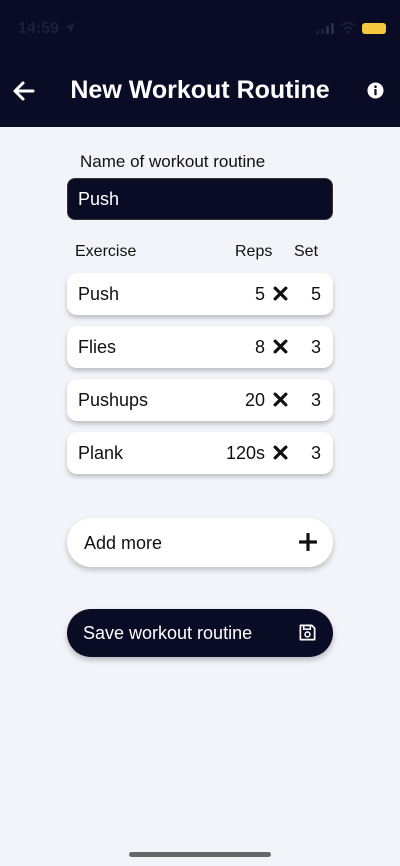 The height and width of the screenshot is (866, 400). I want to click on save-routine-label: Save workout routine, so click(168, 633).